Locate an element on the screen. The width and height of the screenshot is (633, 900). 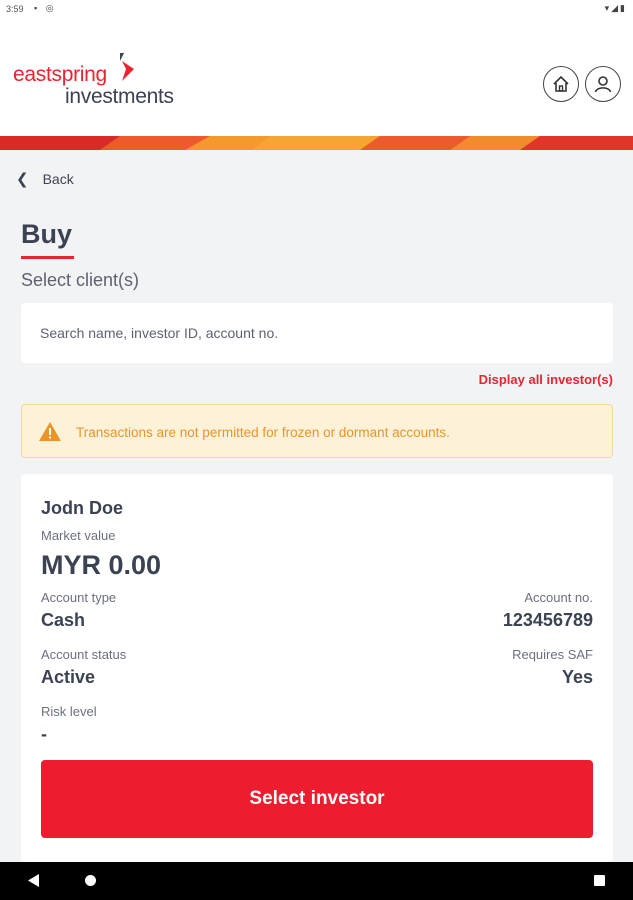
home-button is located at coordinates (561, 84).